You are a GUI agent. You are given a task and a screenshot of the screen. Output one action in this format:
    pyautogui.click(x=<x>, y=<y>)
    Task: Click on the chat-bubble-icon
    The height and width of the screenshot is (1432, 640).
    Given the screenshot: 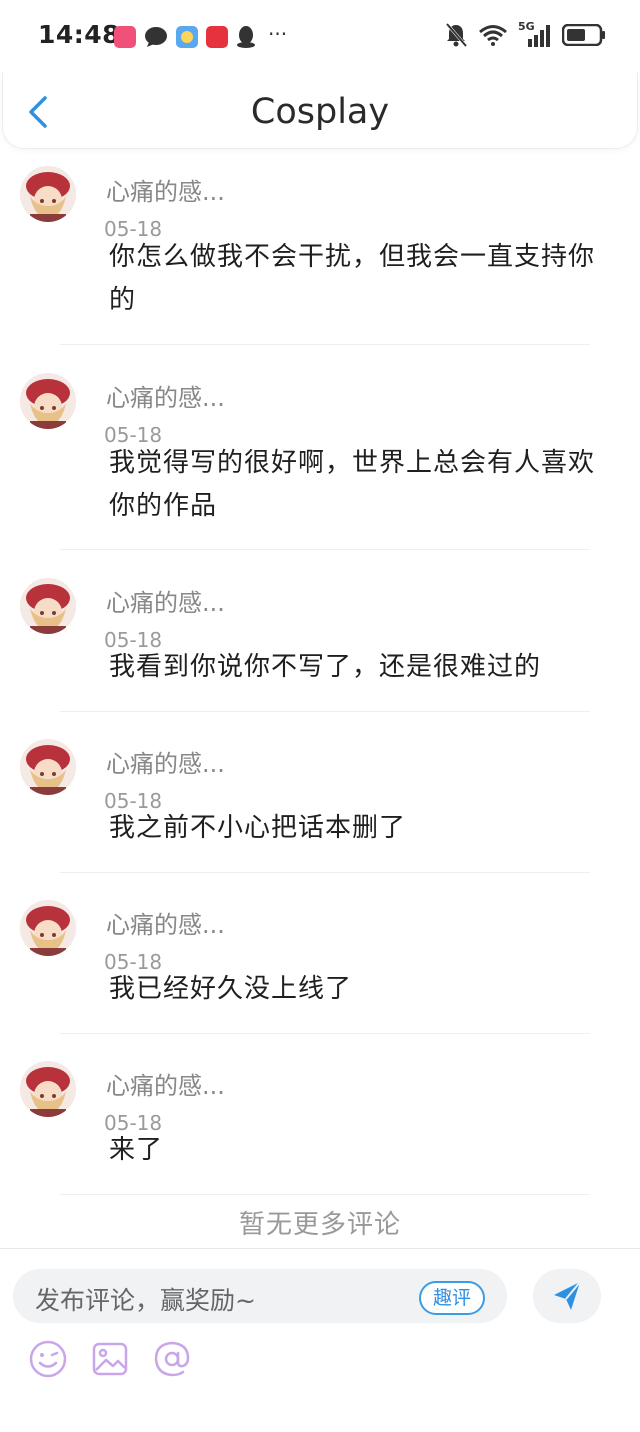 What is the action you would take?
    pyautogui.click(x=156, y=37)
    